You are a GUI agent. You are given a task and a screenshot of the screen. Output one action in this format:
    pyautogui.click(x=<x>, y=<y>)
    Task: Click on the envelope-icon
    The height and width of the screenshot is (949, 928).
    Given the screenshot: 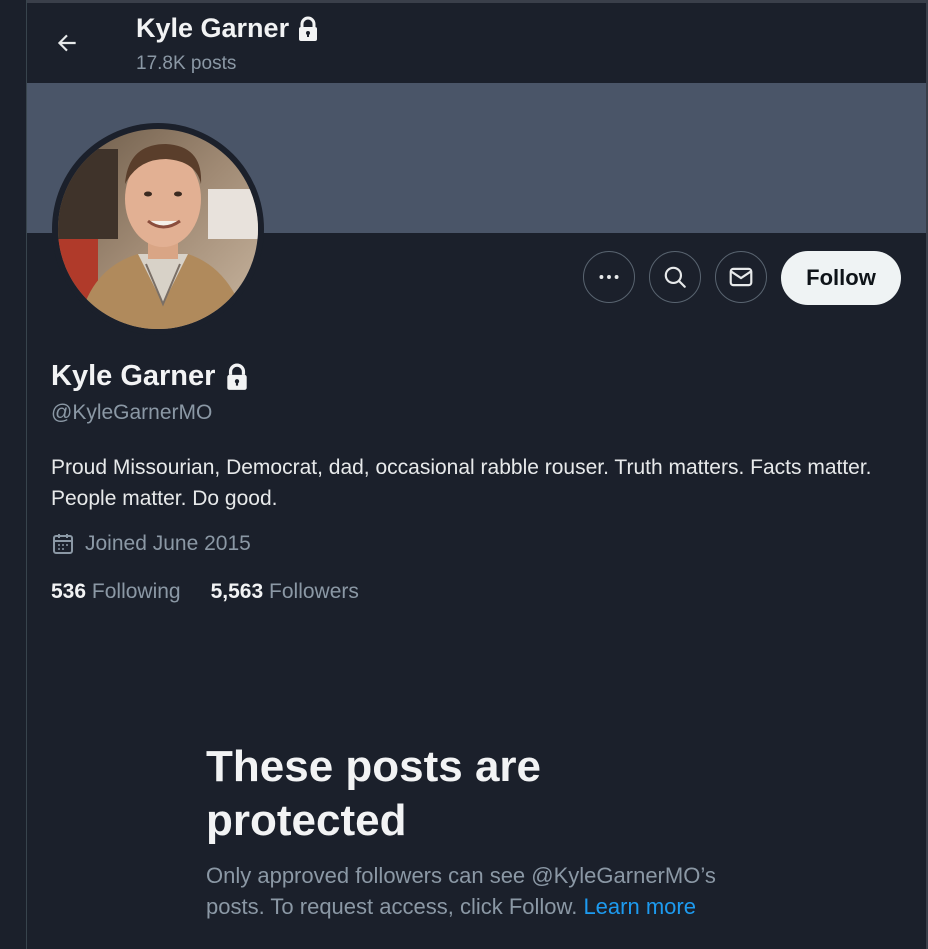 What is the action you would take?
    pyautogui.click(x=741, y=277)
    